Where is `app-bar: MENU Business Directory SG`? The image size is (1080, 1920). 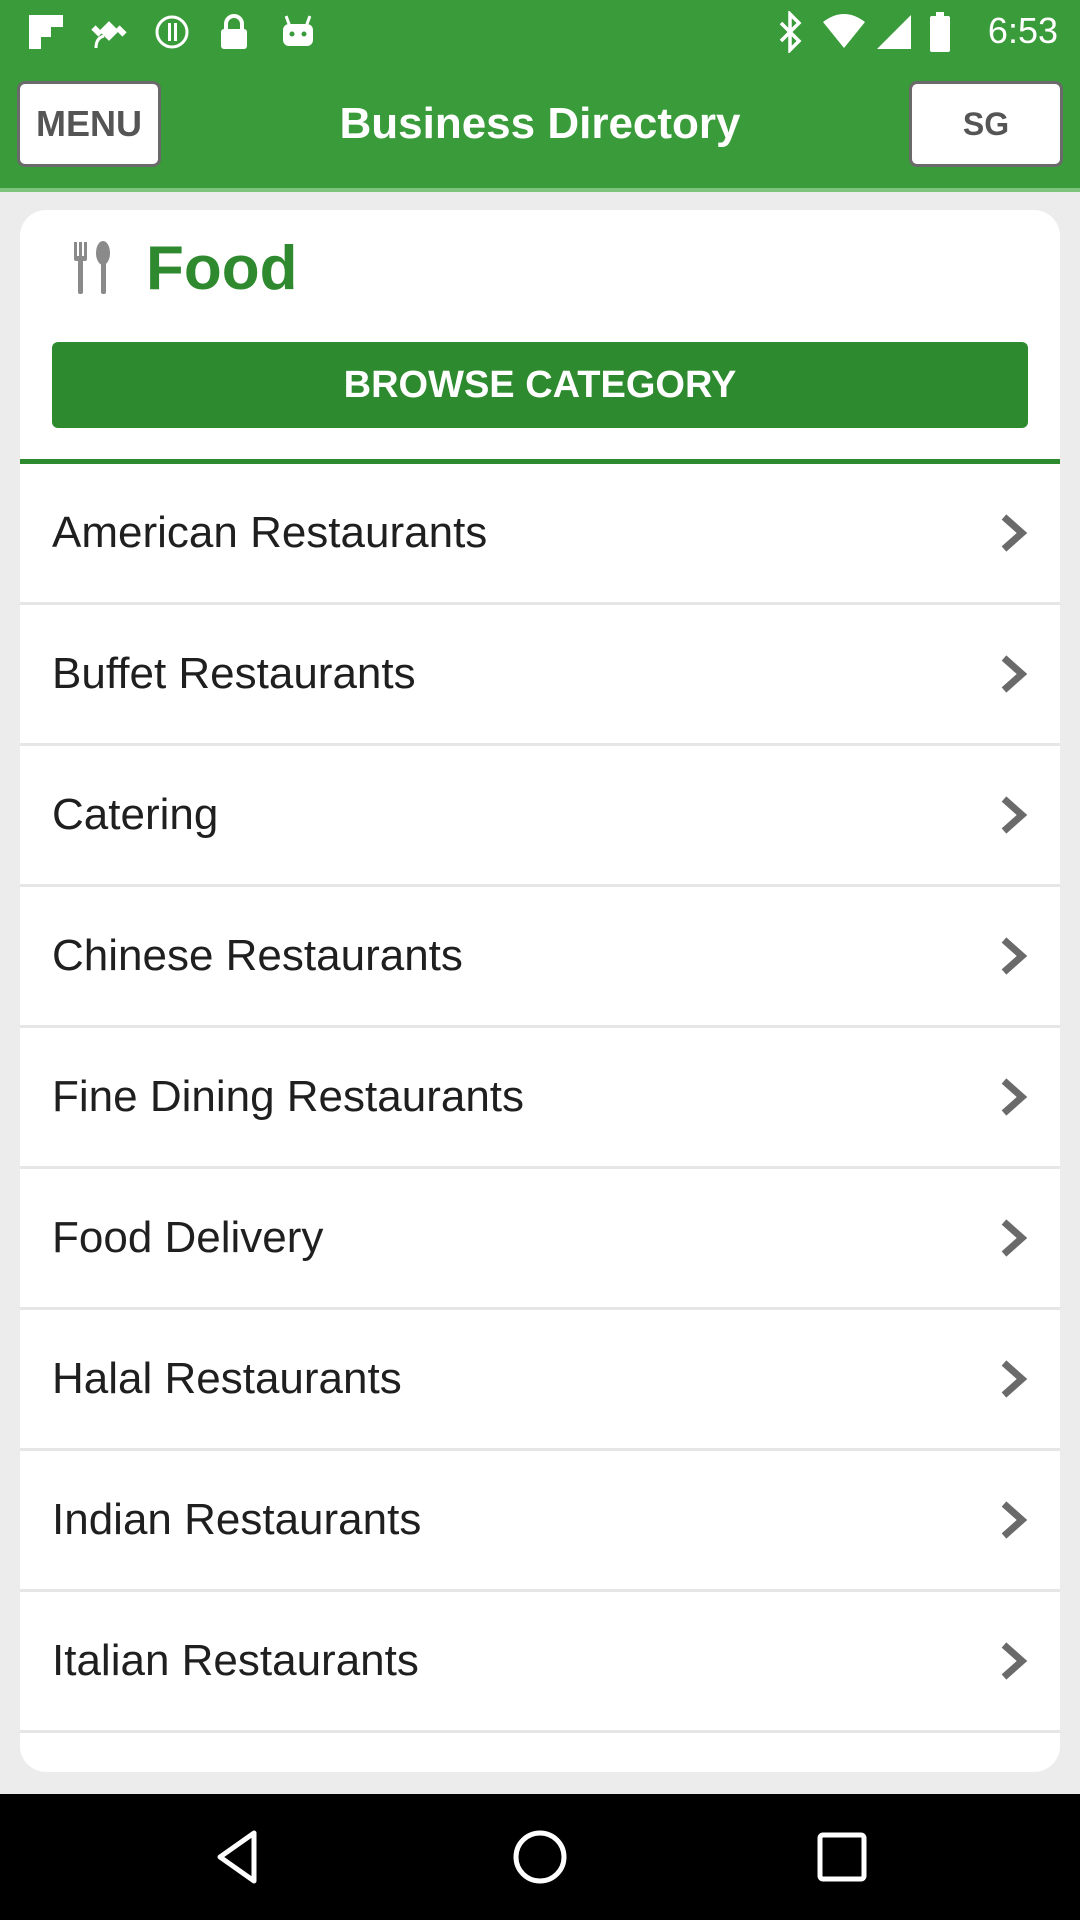 app-bar: MENU Business Directory SG is located at coordinates (540, 127).